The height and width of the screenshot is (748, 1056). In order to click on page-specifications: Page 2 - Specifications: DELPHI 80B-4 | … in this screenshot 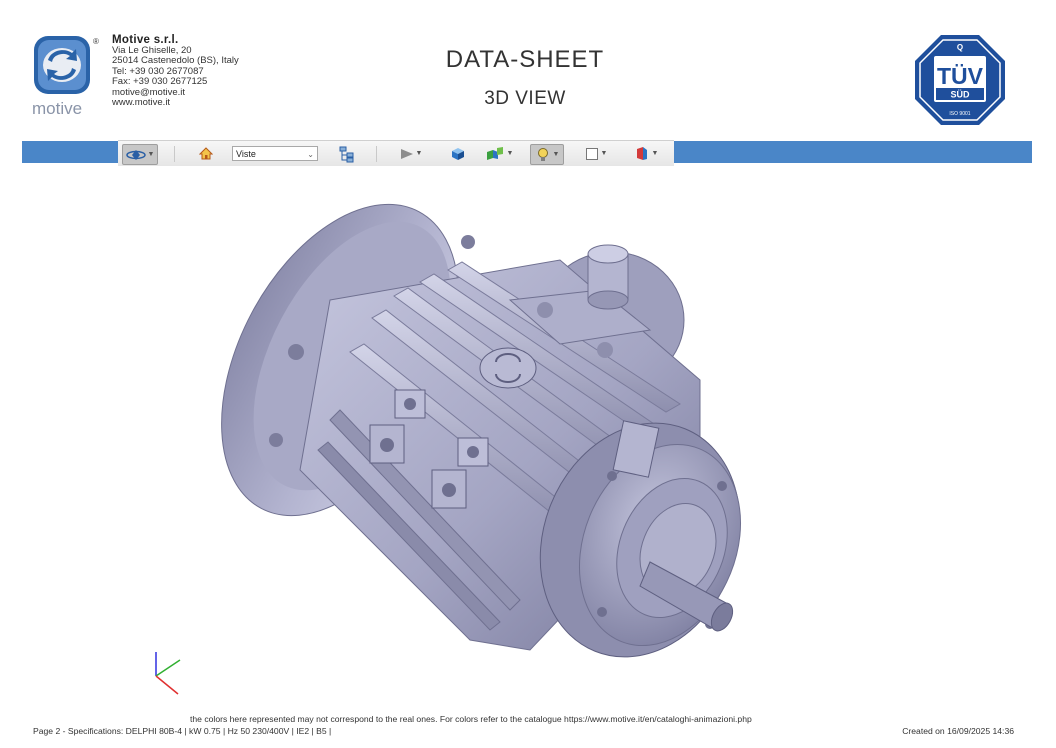, I will do `click(182, 731)`.